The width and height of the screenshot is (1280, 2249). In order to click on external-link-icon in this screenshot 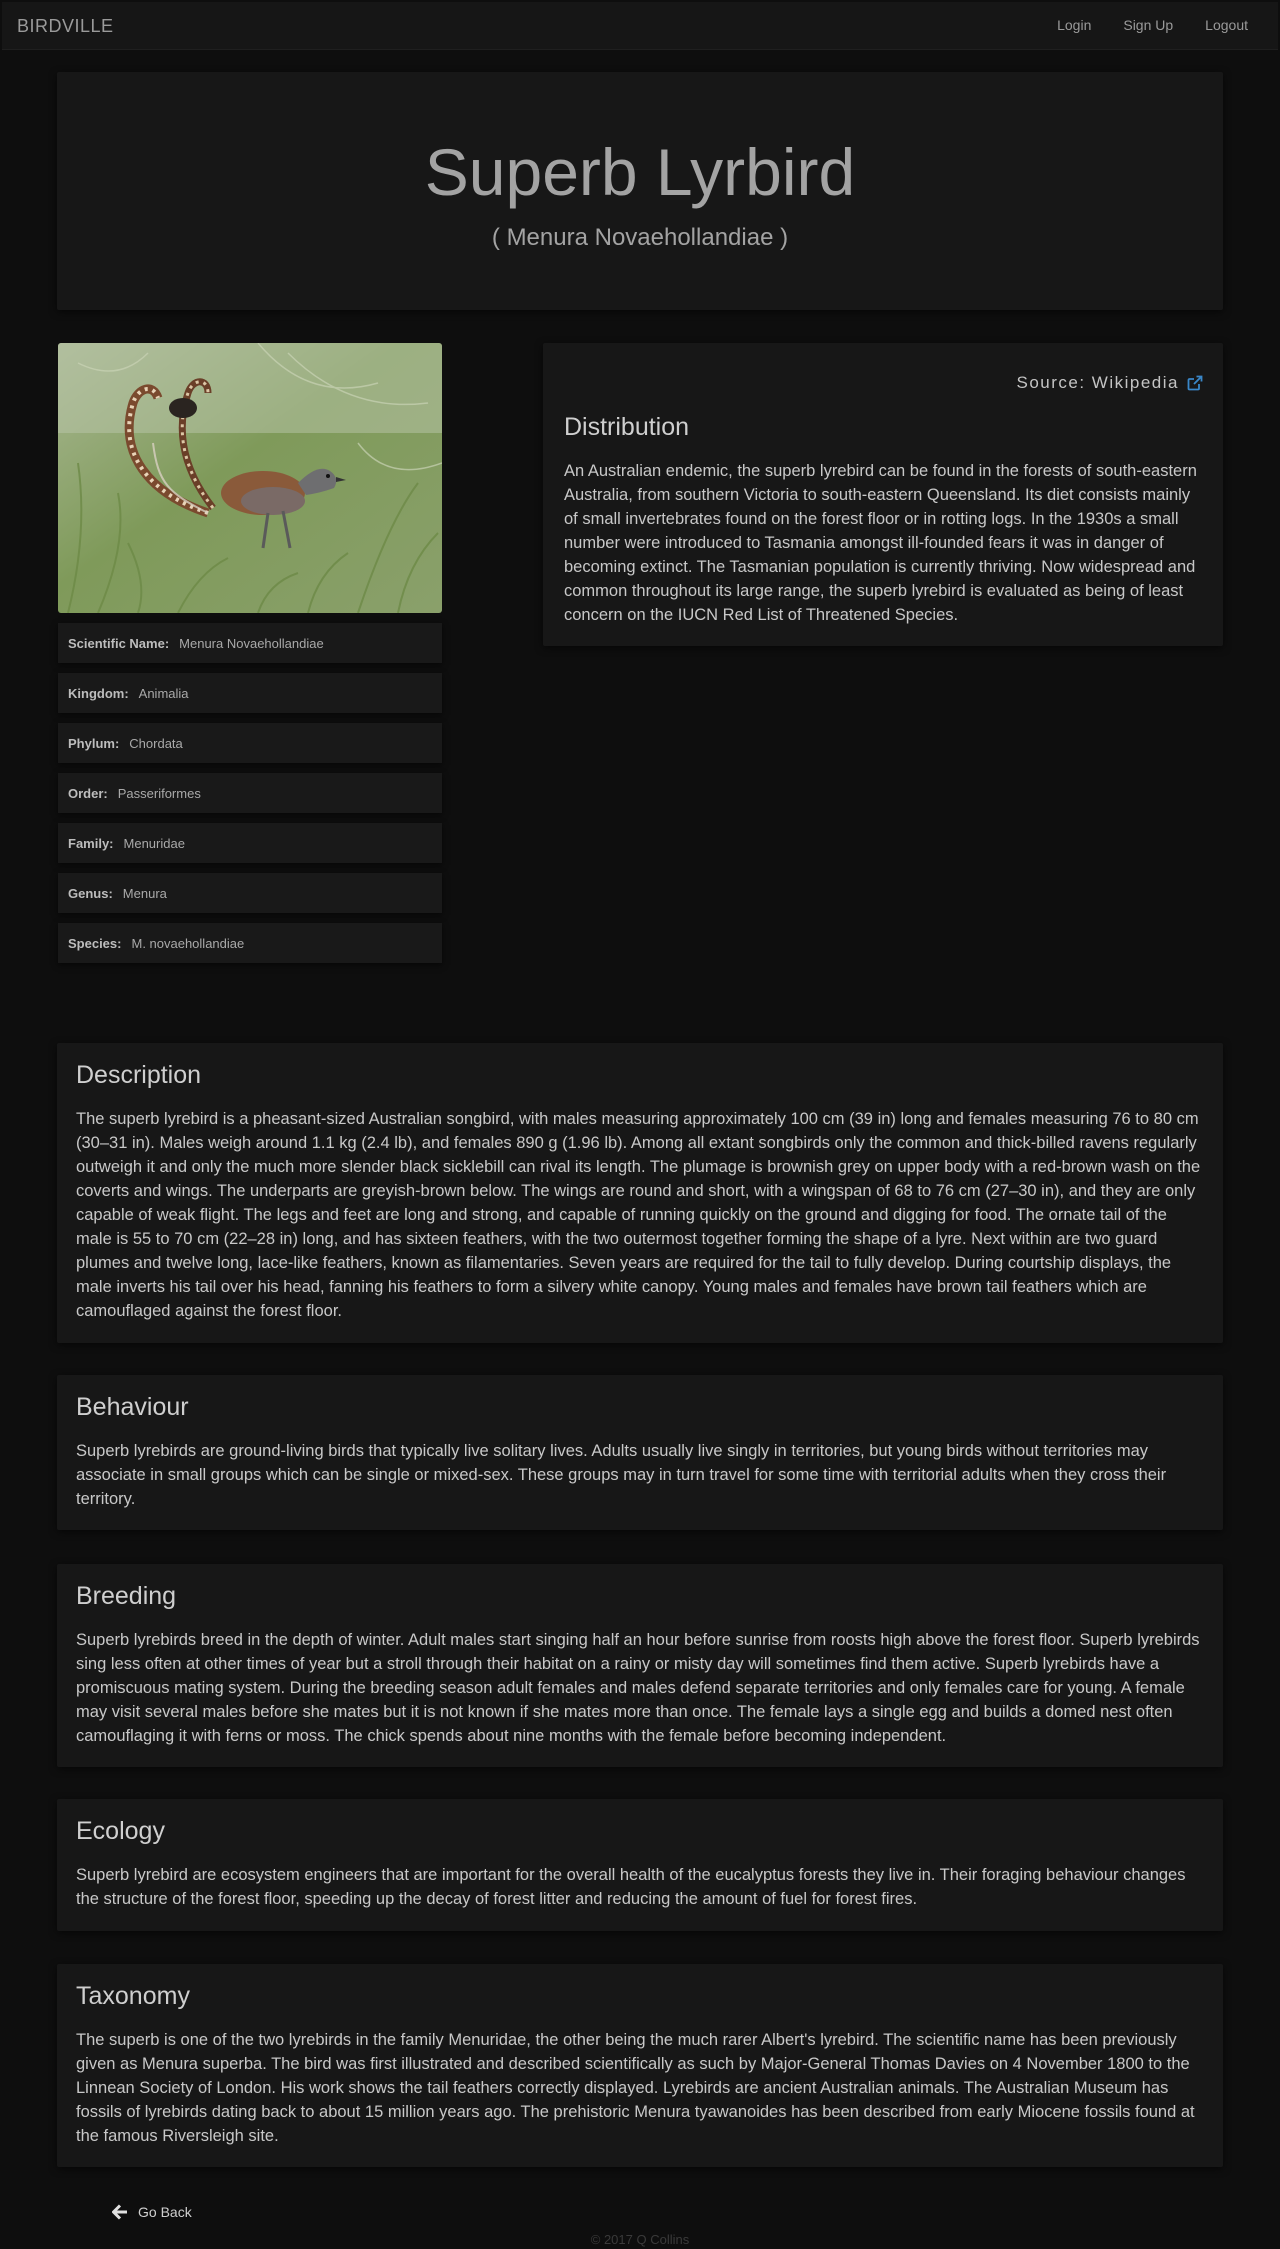, I will do `click(1195, 383)`.